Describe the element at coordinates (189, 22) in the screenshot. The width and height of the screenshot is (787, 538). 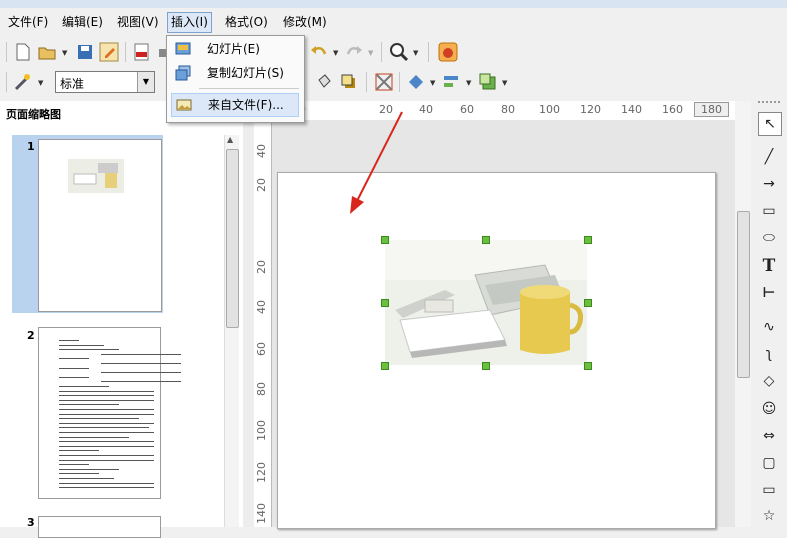
I see `menu-insert: 插入(I)` at that location.